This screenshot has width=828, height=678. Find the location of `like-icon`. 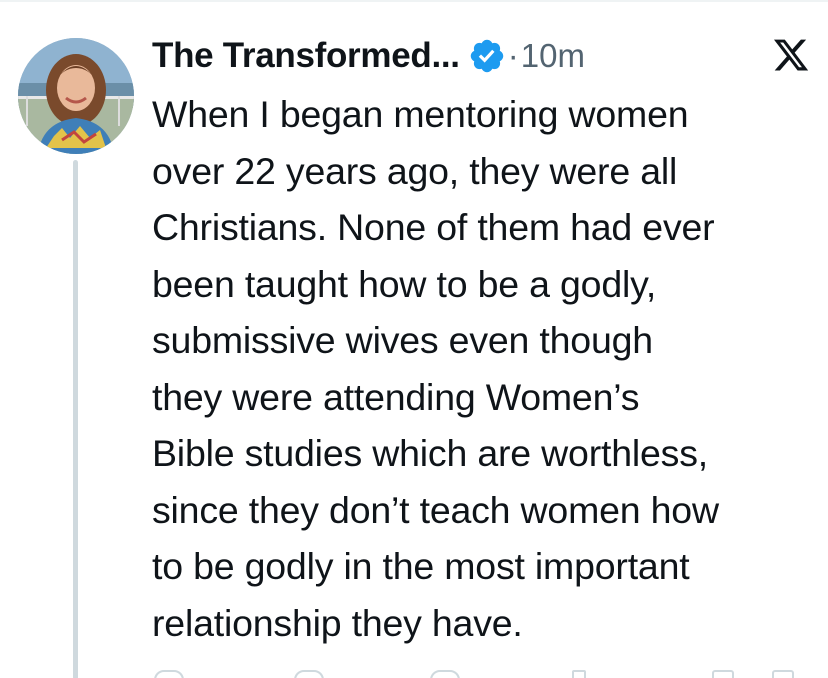

like-icon is located at coordinates (445, 674).